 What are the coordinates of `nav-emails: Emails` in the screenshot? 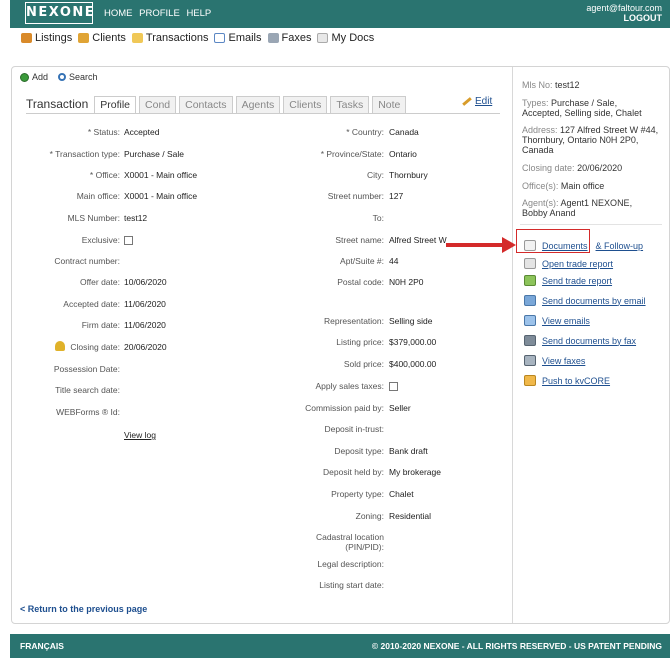 It's located at (238, 38).